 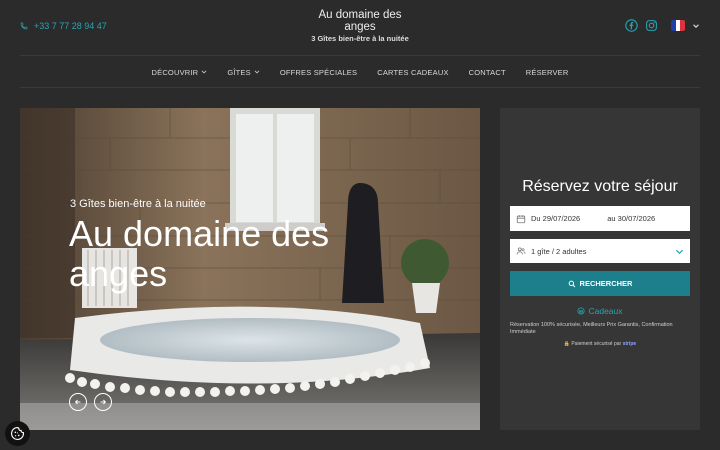 What do you see at coordinates (138, 204) in the screenshot?
I see `hero-subtitle: 3 Gîtes bien-être à la nuitée` at bounding box center [138, 204].